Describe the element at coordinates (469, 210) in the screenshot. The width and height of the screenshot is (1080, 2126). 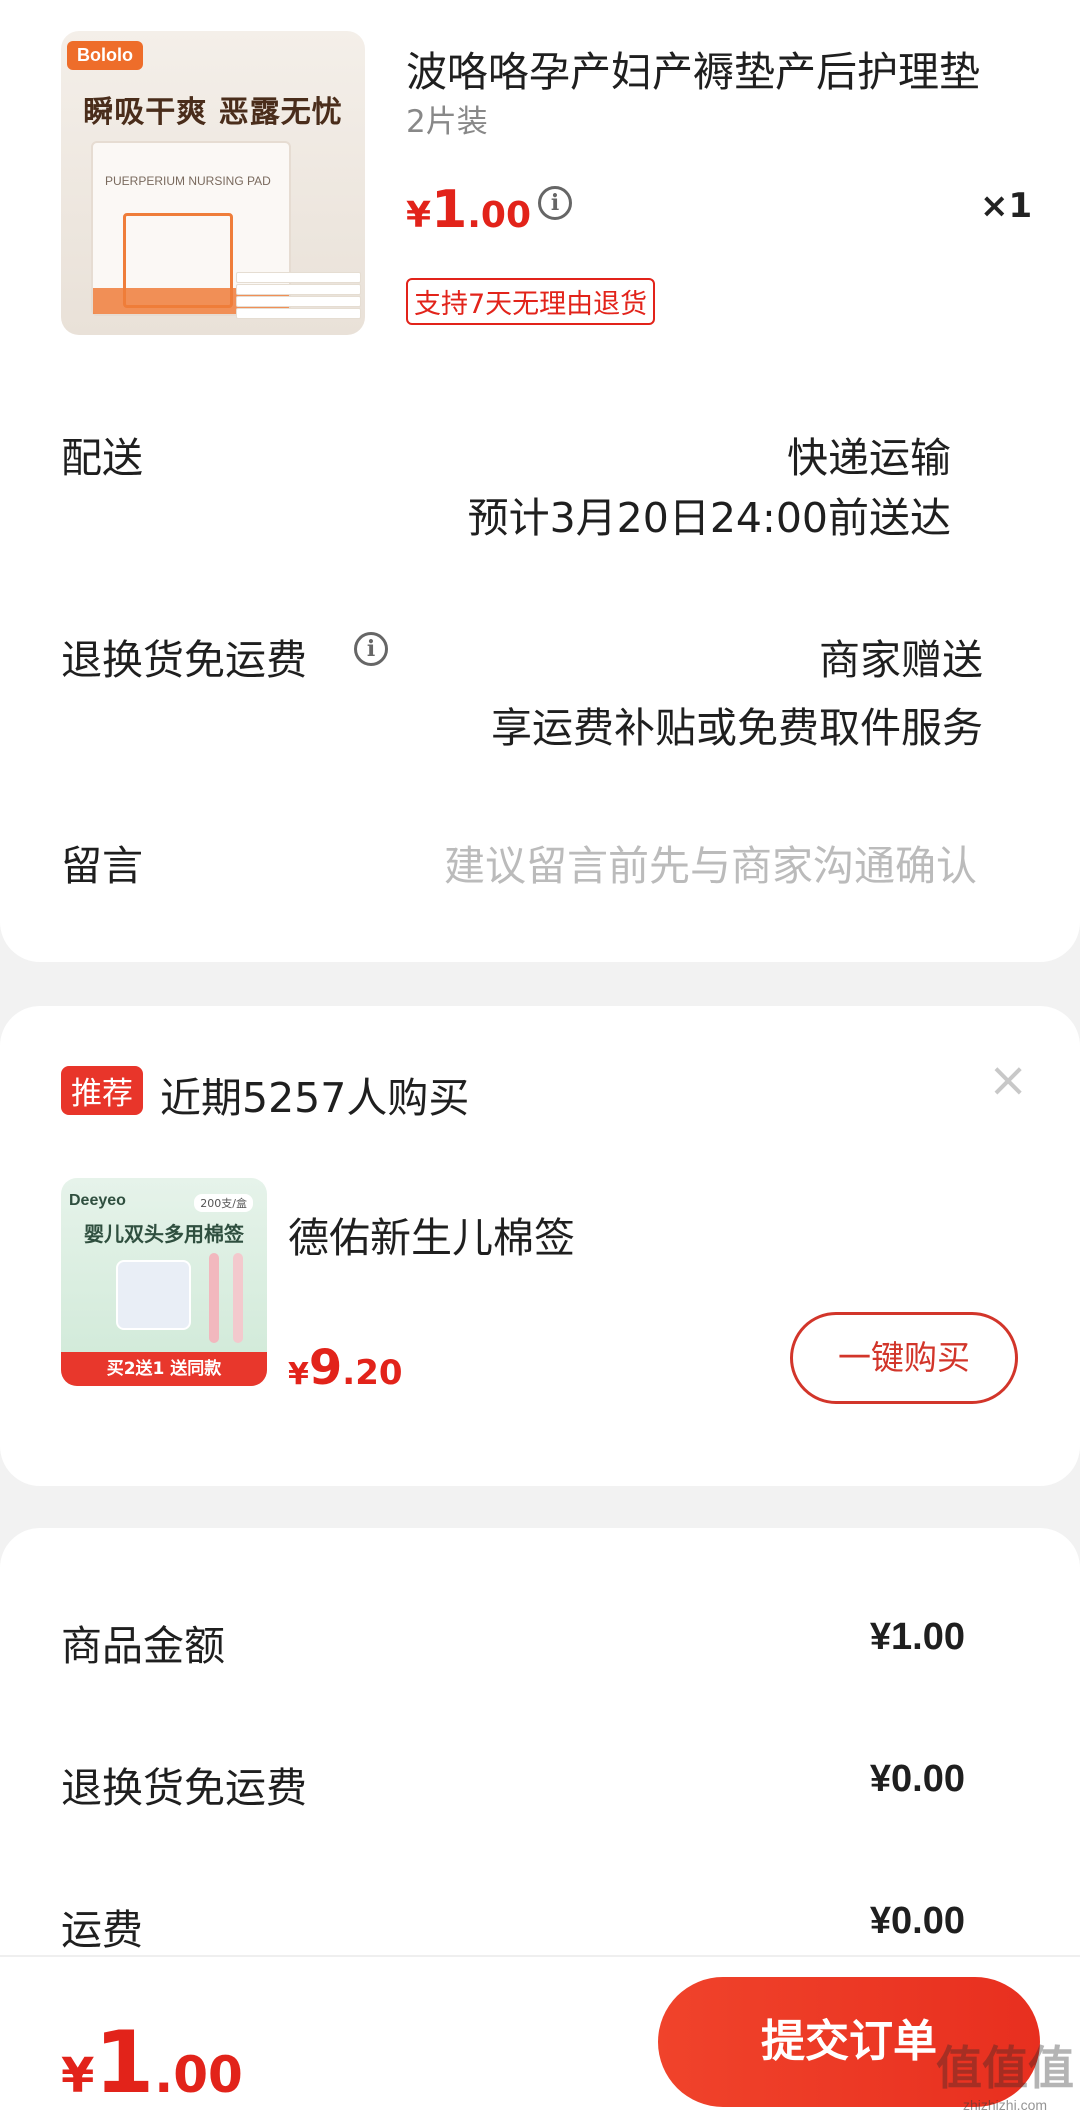
I see `product-price: ¥1.00` at that location.